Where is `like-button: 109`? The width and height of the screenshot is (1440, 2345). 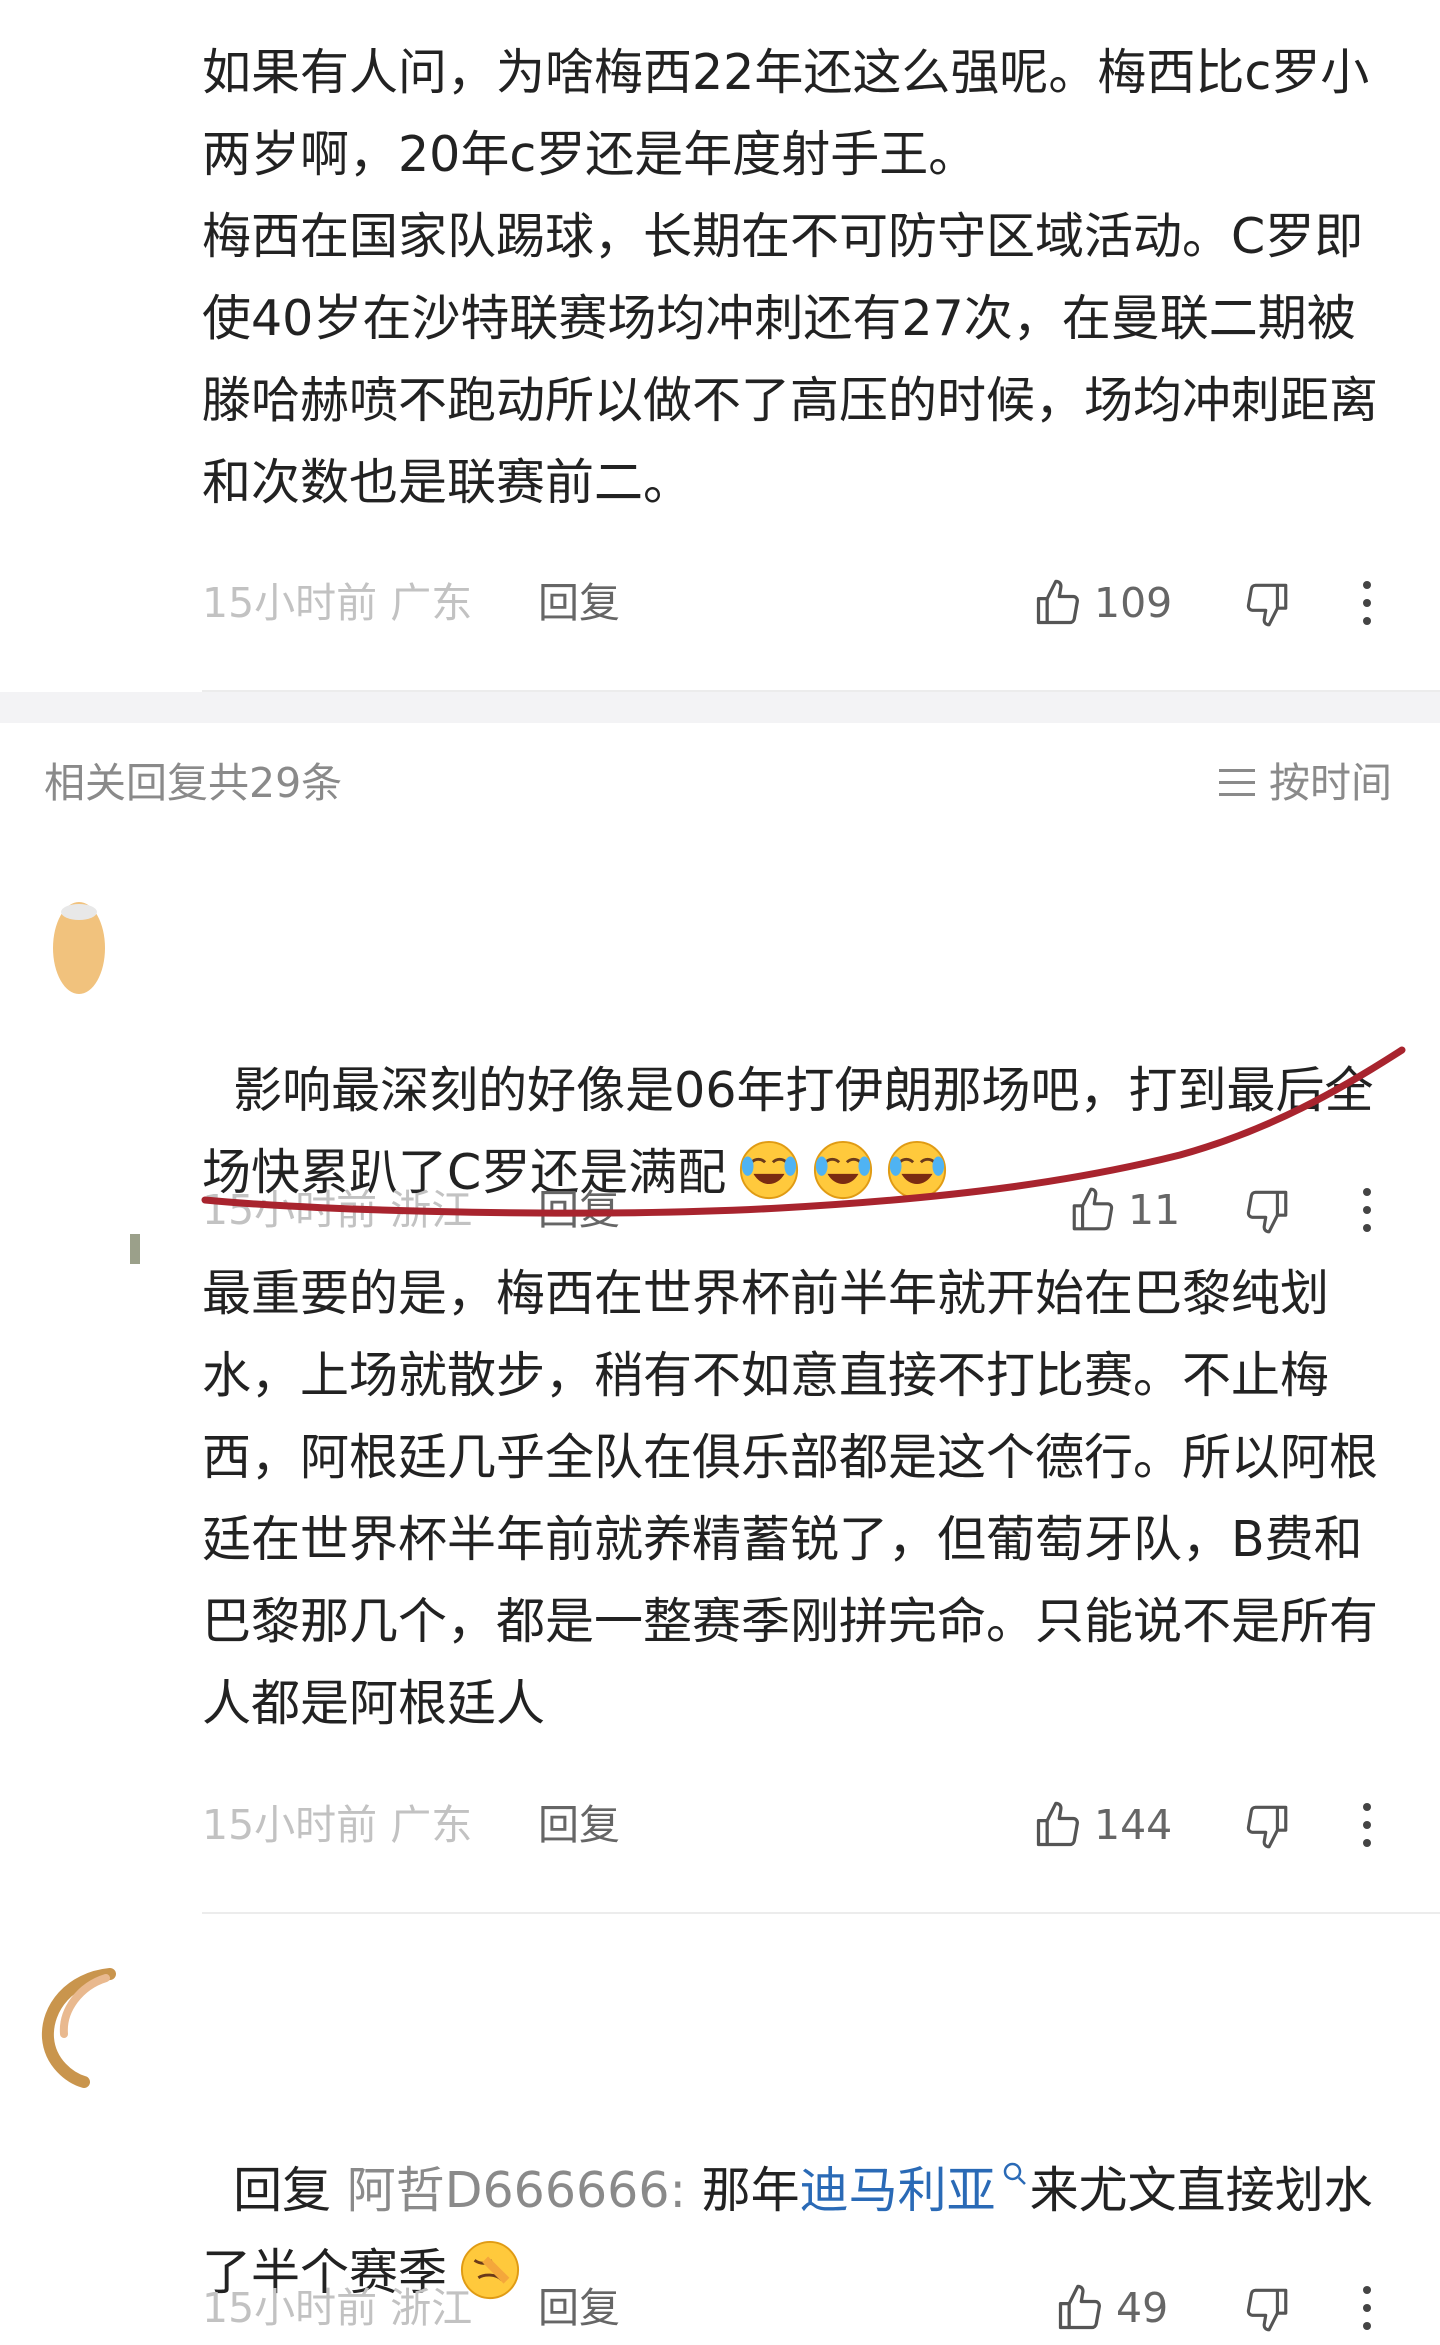 like-button: 109 is located at coordinates (1102, 603).